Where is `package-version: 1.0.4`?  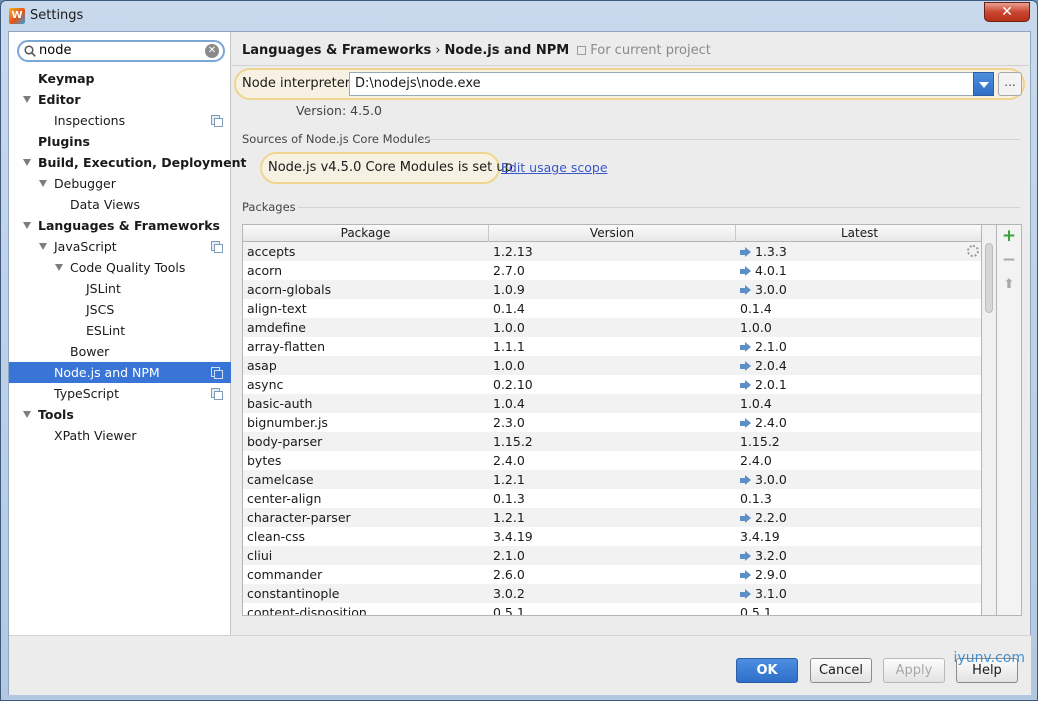 package-version: 1.0.4 is located at coordinates (509, 403).